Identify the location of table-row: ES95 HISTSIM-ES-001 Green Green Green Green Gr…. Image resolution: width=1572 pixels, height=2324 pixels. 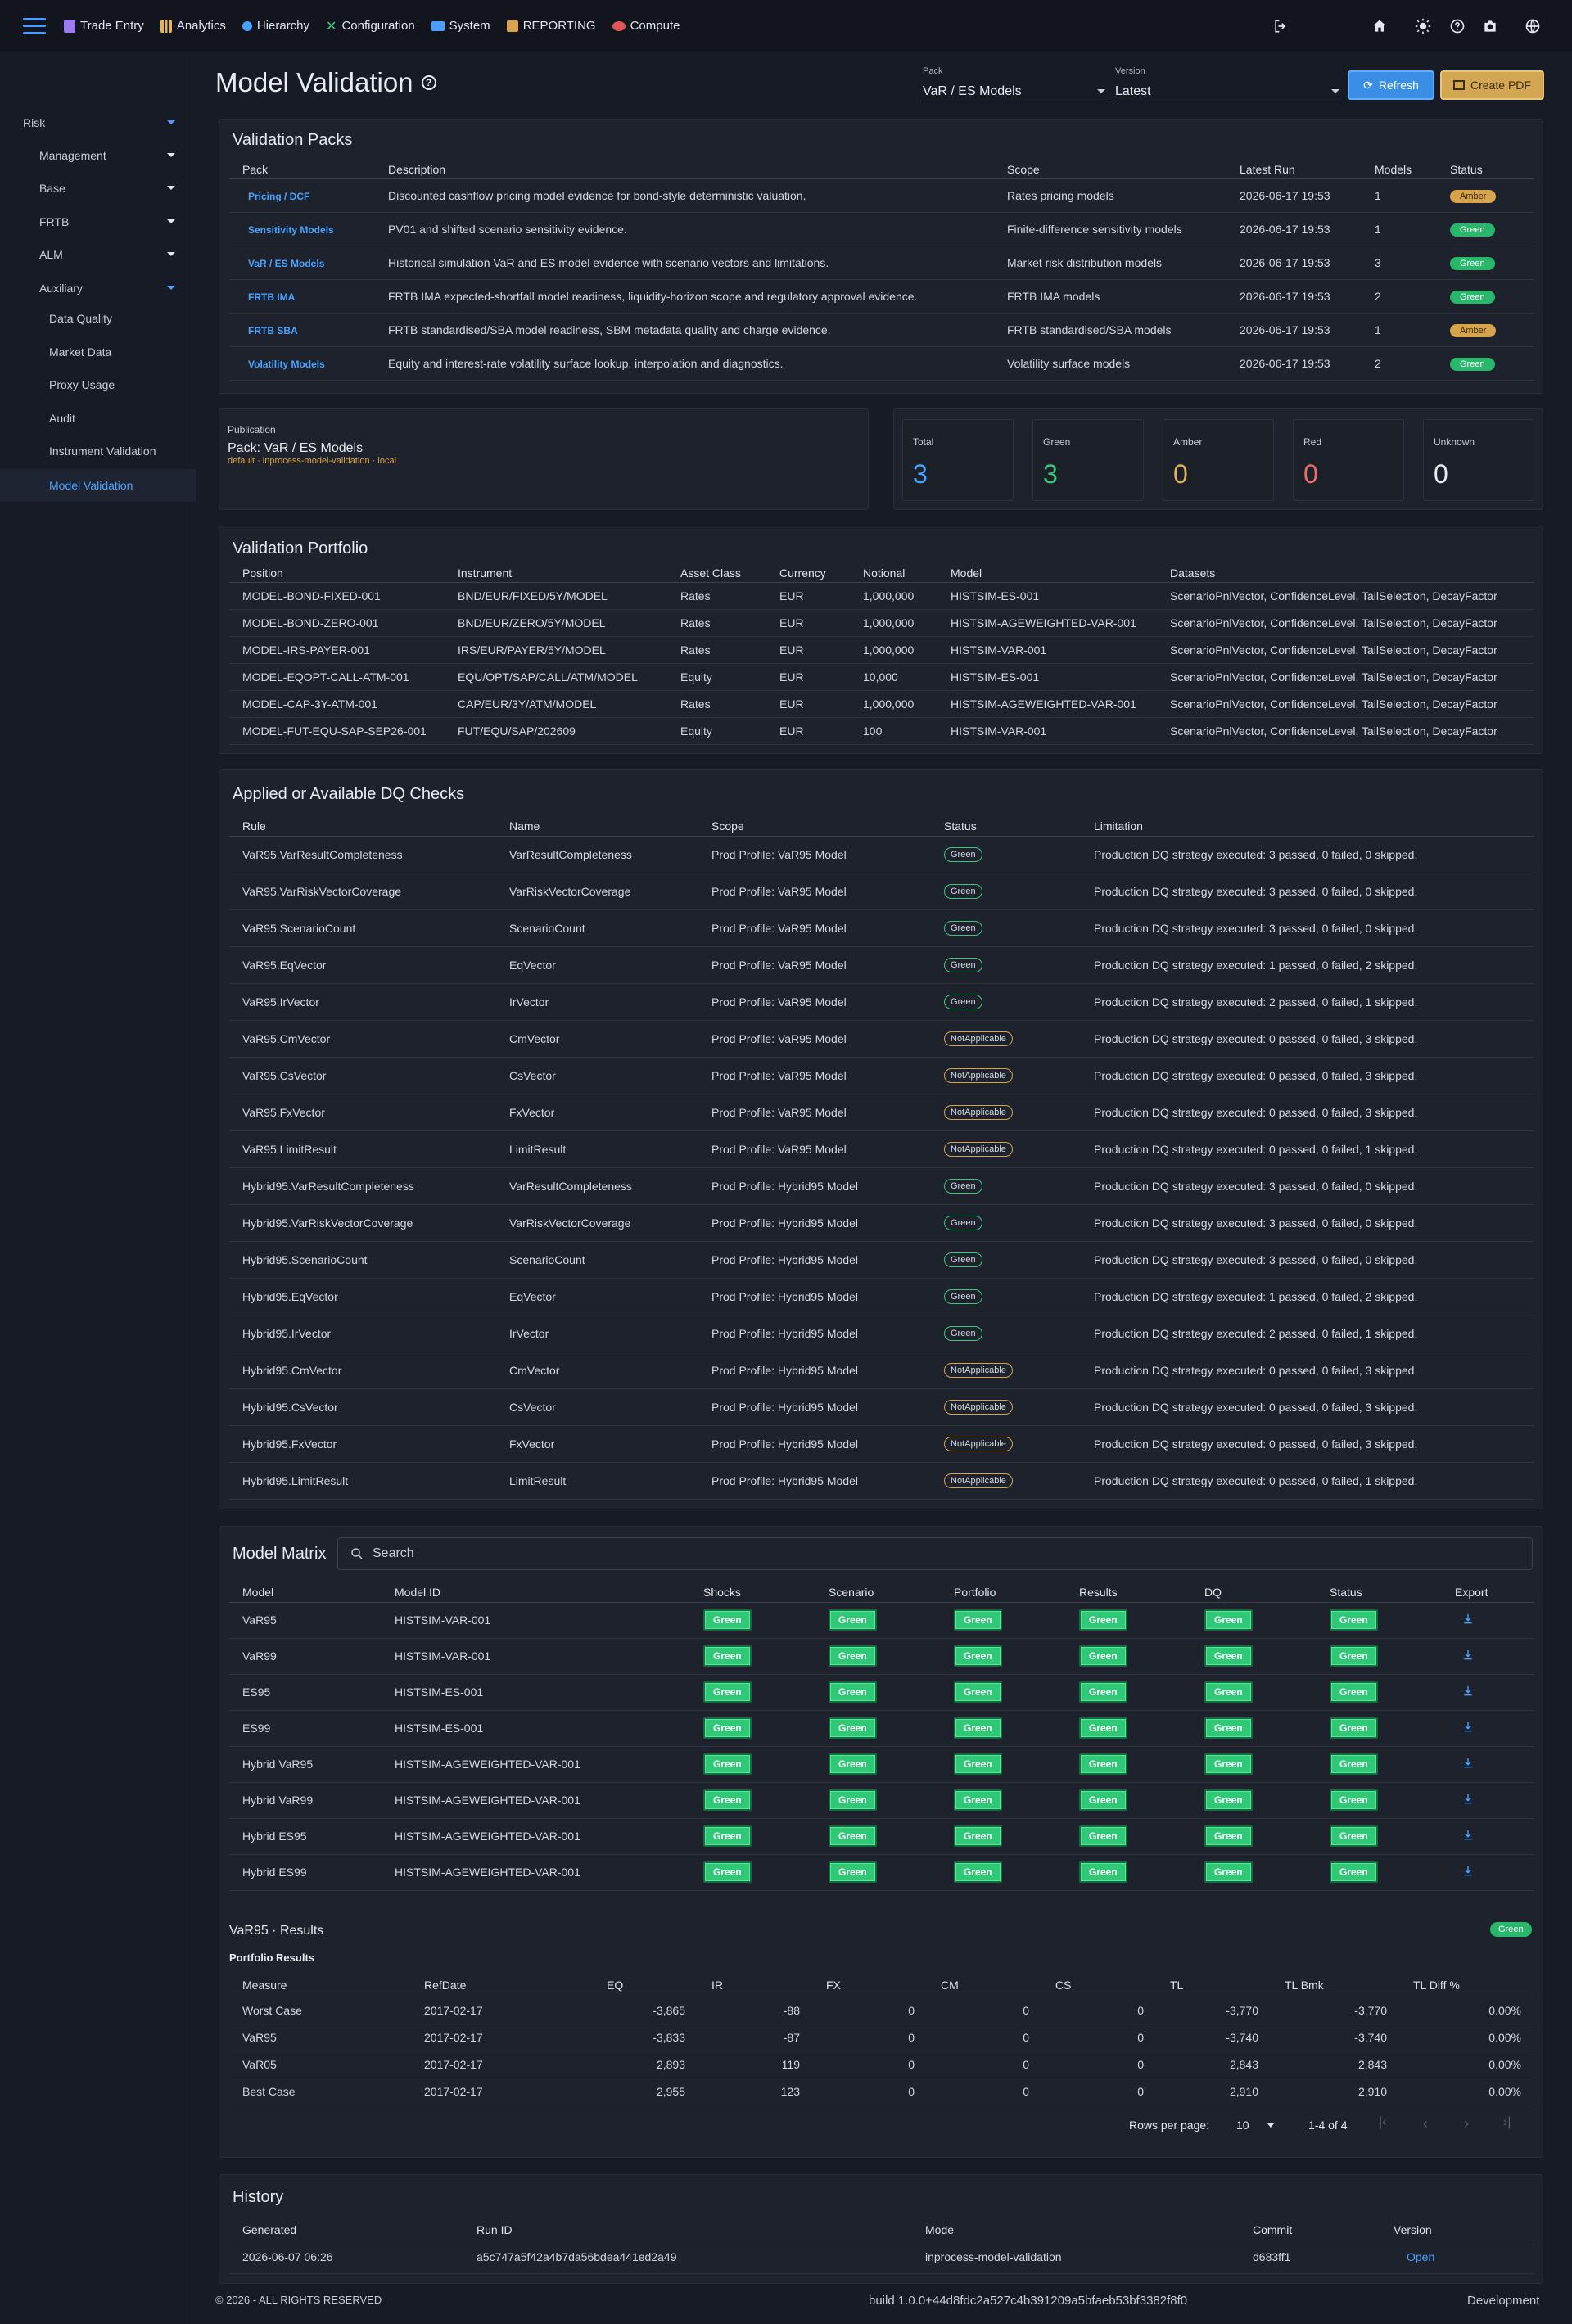
(882, 1692).